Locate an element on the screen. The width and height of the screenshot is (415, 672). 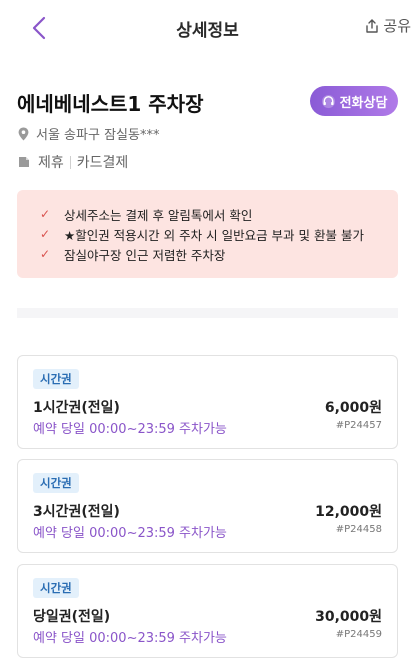
notice-item: ✓ ★할인권 적용시간 외 주차 시 일반요금 부과 및 환불 불가 is located at coordinates (219, 234).